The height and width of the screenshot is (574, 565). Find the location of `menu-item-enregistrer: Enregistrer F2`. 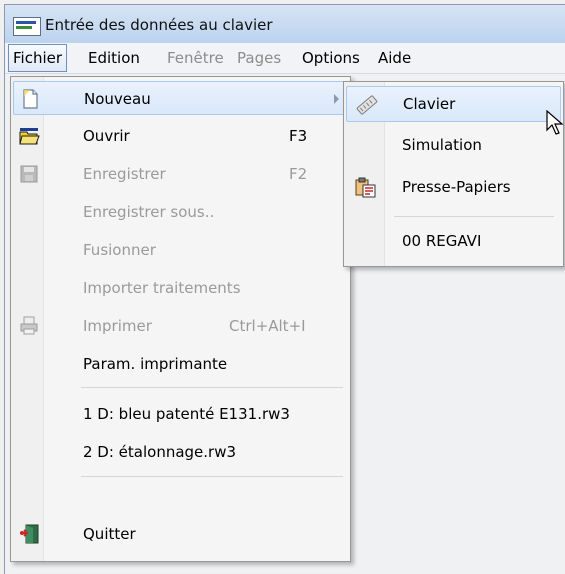

menu-item-enregistrer: Enregistrer F2 is located at coordinates (180, 174).